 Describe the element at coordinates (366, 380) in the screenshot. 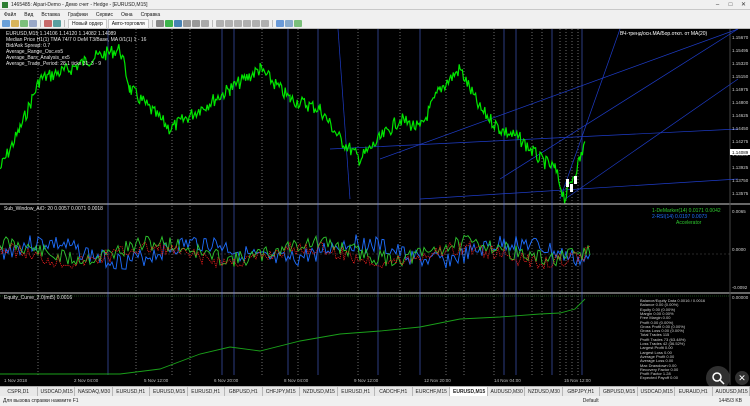

I see `time-axis-label: 9 Nov 12:00` at that location.